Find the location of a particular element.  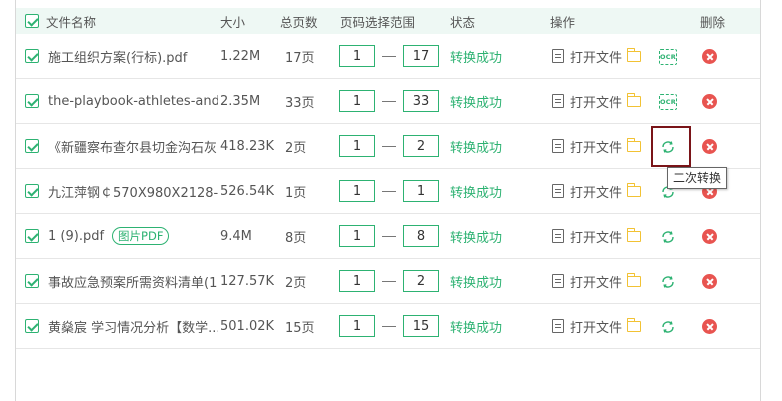

file-size: 526.54K is located at coordinates (247, 191).